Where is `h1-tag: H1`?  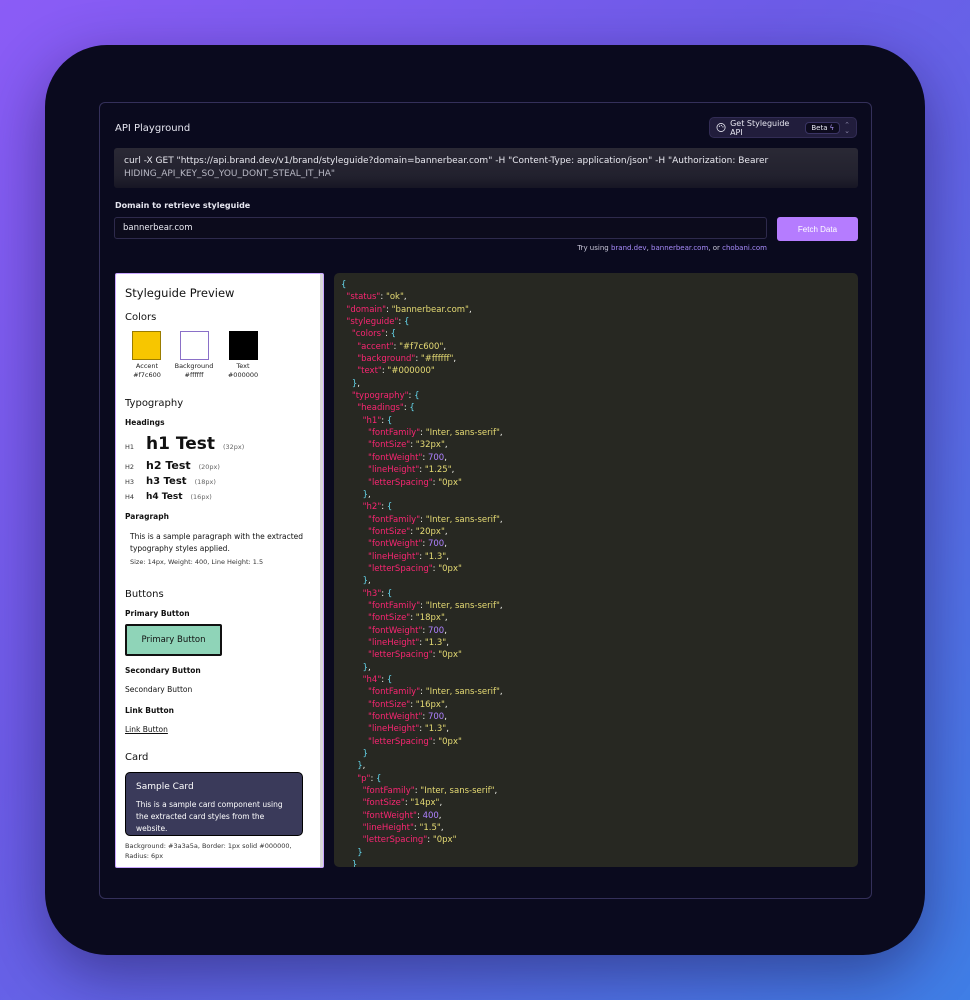
h1-tag: H1 is located at coordinates (130, 447).